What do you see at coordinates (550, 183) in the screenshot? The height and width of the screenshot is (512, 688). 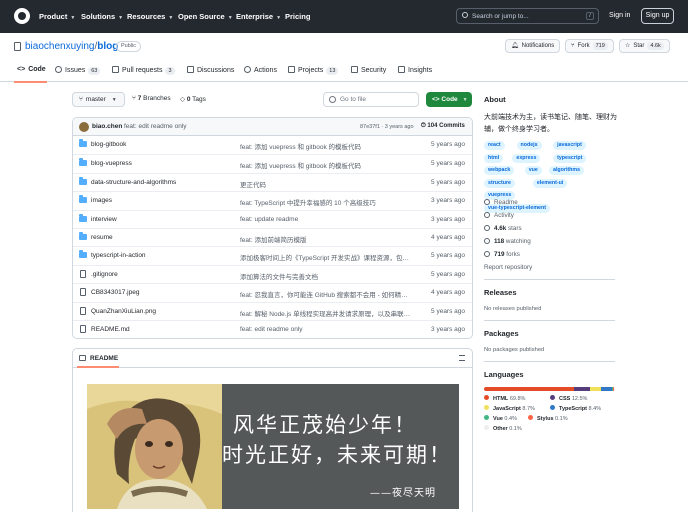 I see `topic-tag: element-ui` at bounding box center [550, 183].